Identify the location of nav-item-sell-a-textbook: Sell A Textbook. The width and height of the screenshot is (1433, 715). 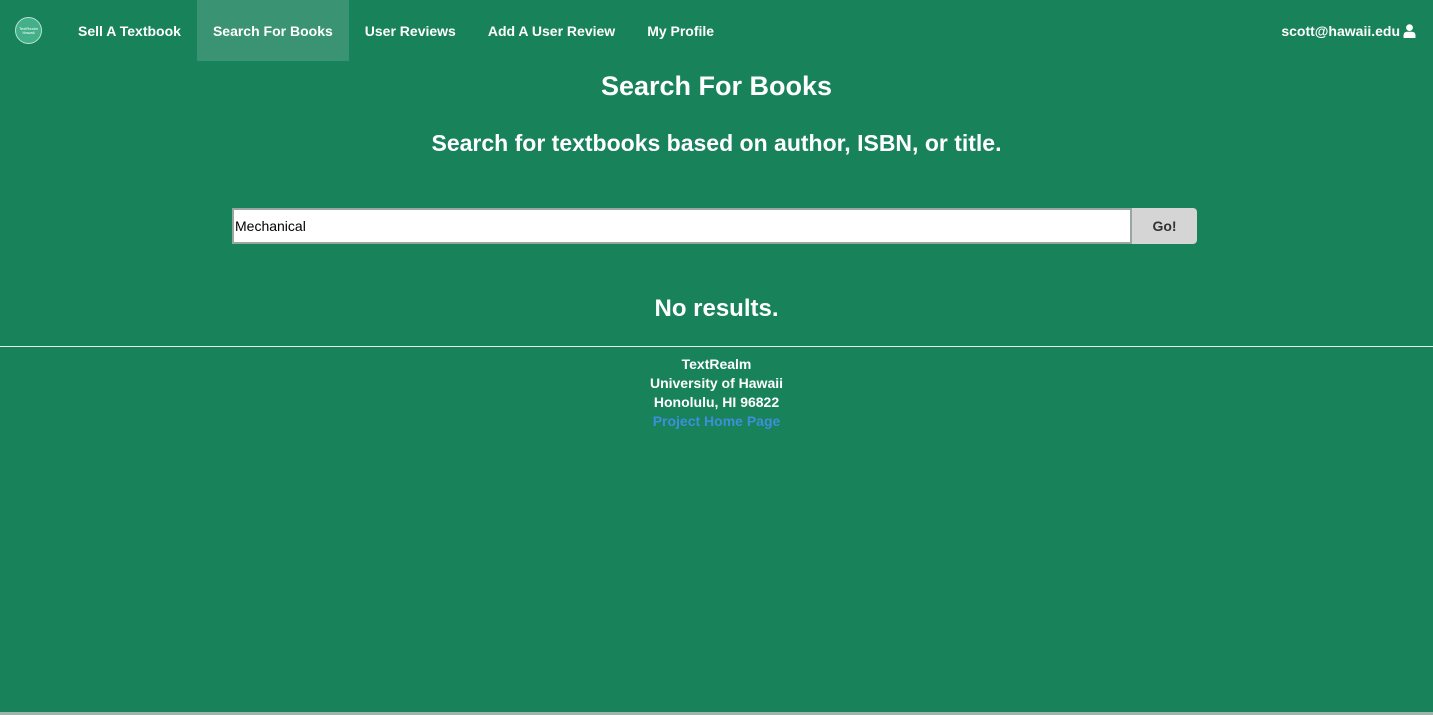
(129, 30).